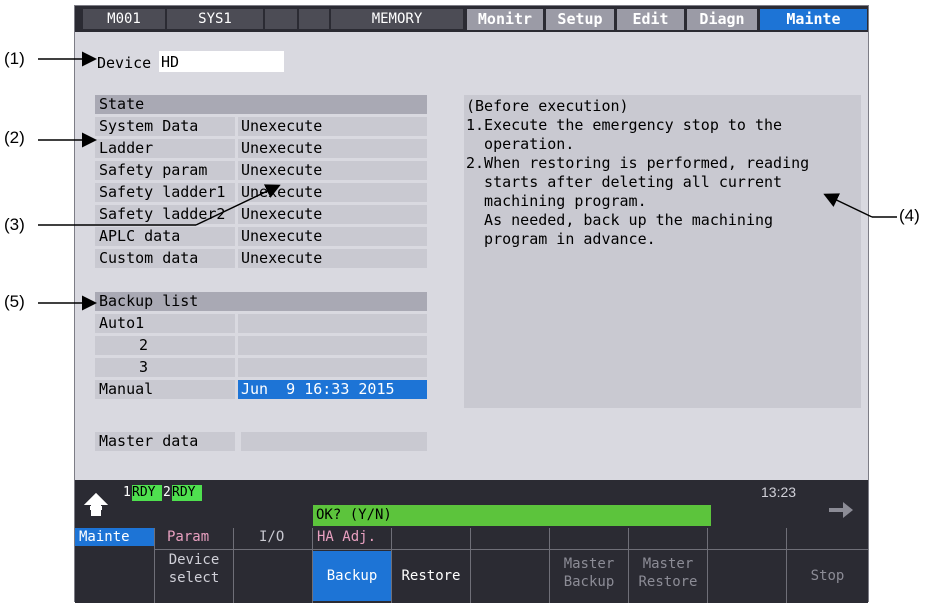 The width and height of the screenshot is (938, 603). What do you see at coordinates (848, 205) in the screenshot?
I see `callout-4-arrow-diag` at bounding box center [848, 205].